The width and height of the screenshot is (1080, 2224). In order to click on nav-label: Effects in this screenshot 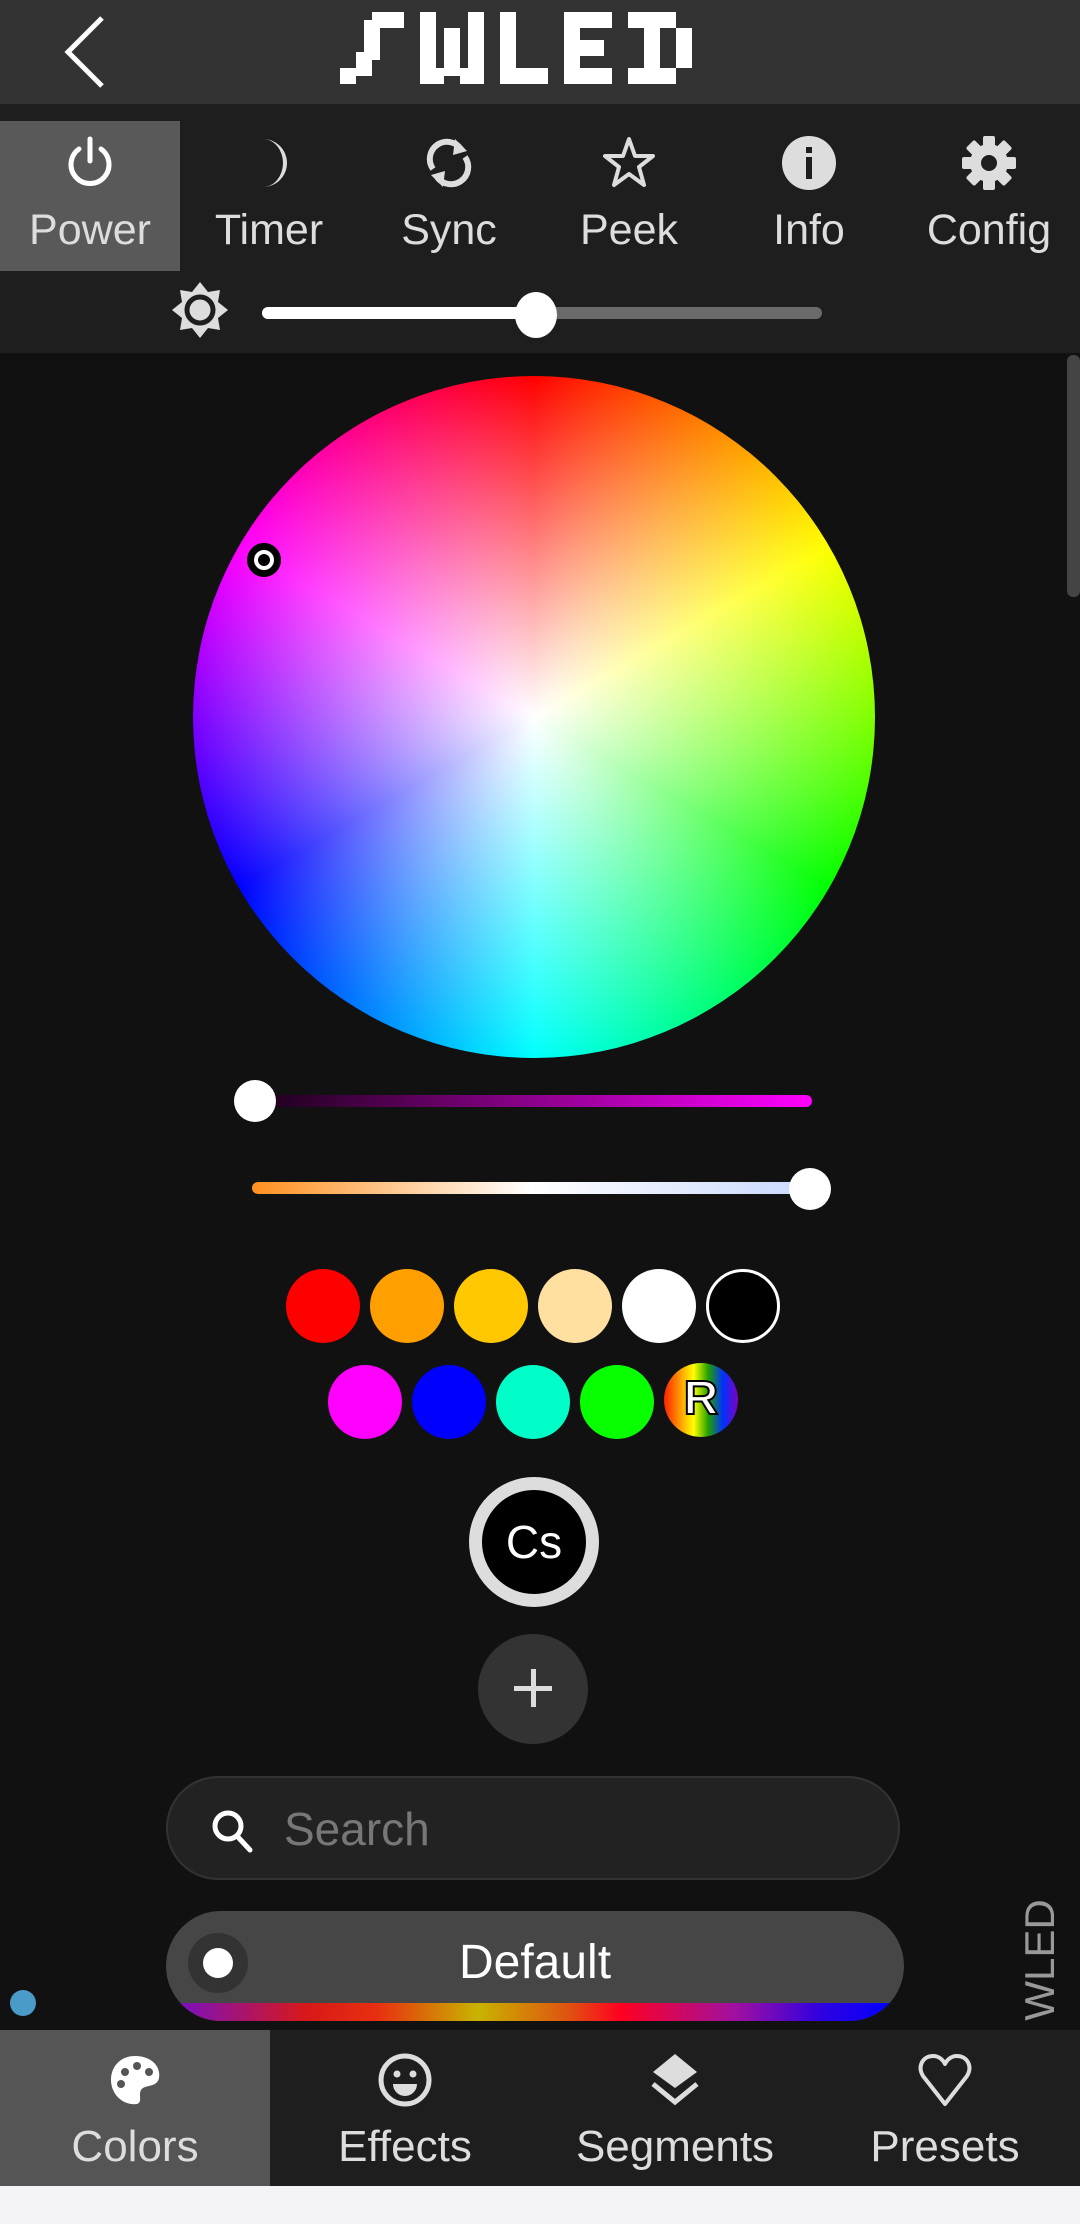, I will do `click(405, 2146)`.